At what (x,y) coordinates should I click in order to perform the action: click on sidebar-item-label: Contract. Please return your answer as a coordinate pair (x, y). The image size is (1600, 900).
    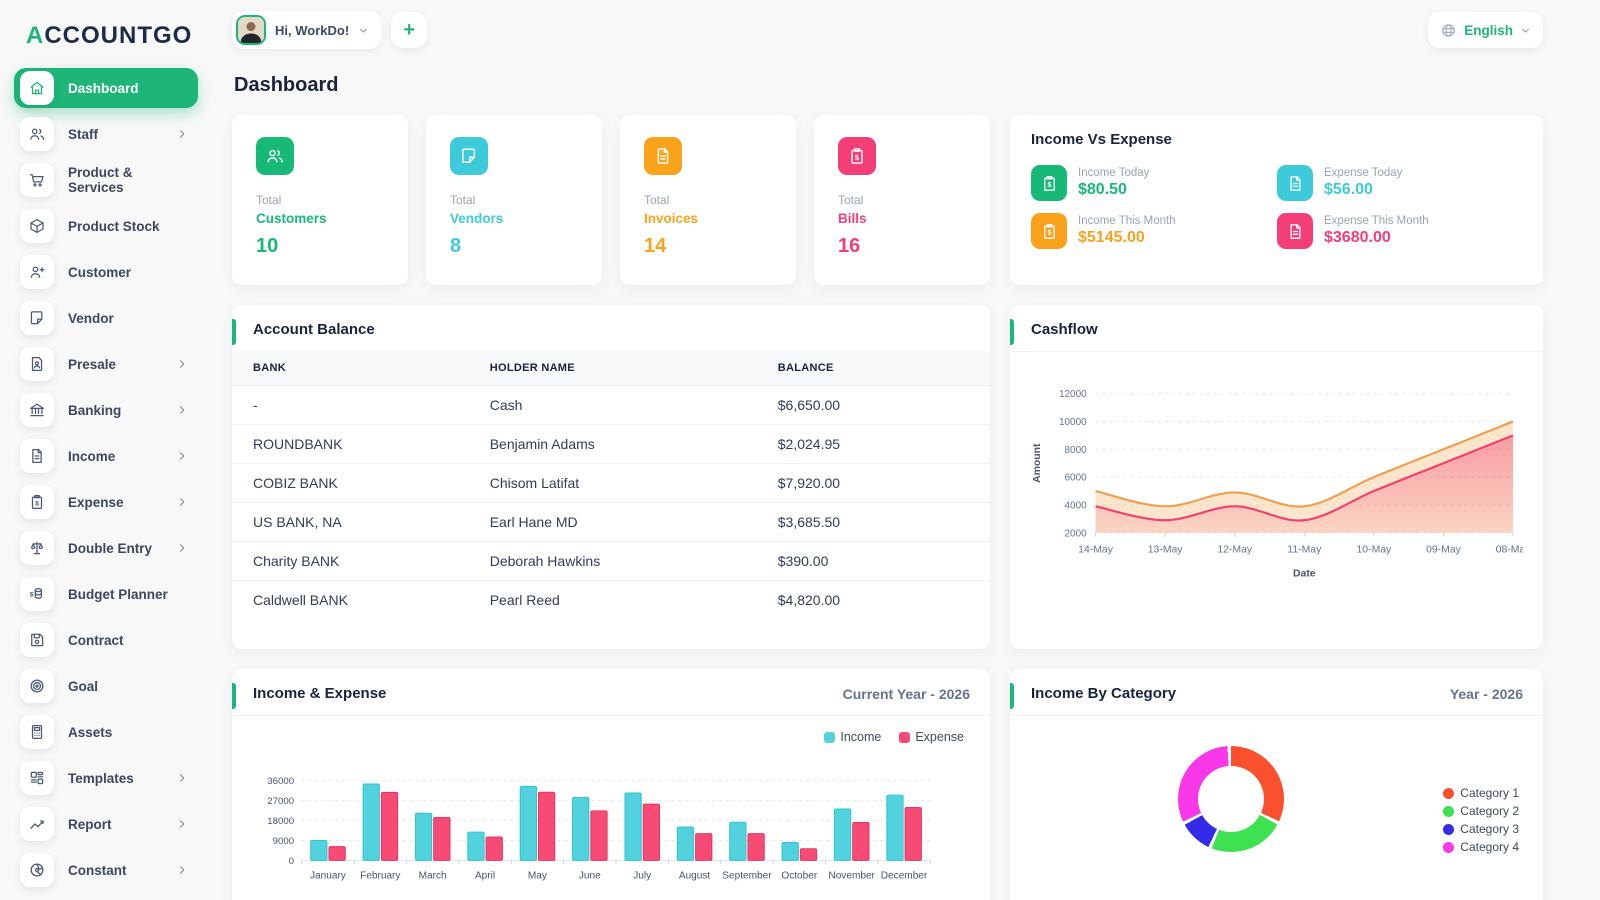
    Looking at the image, I should click on (96, 640).